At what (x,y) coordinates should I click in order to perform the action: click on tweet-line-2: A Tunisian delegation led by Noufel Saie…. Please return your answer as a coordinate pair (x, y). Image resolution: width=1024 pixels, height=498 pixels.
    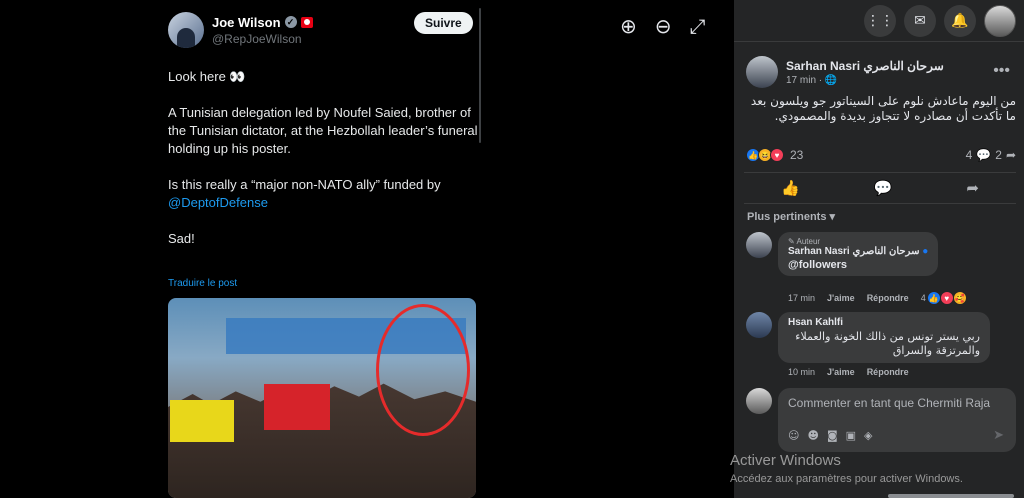
    Looking at the image, I should click on (323, 130).